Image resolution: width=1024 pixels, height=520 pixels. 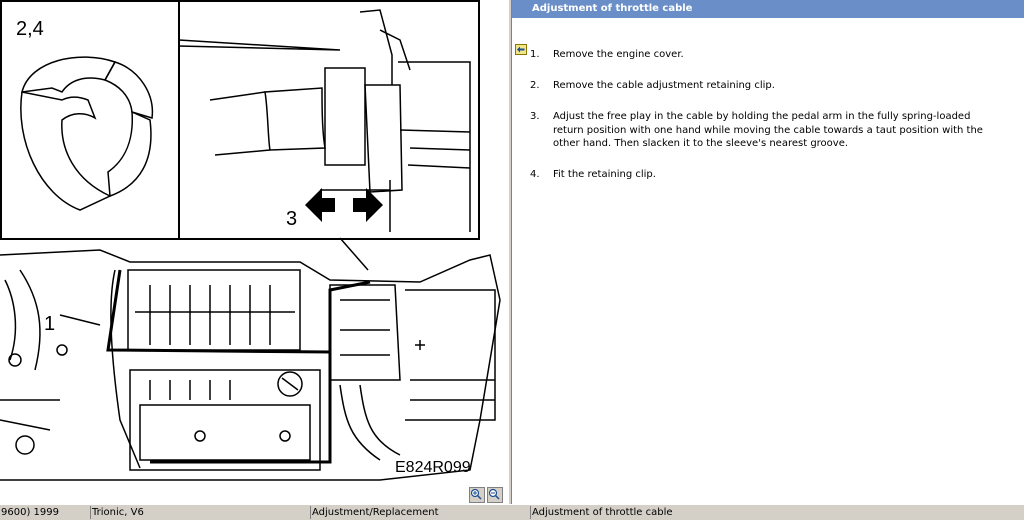 What do you see at coordinates (200, 512) in the screenshot?
I see `status-engine: Trionic, V6` at bounding box center [200, 512].